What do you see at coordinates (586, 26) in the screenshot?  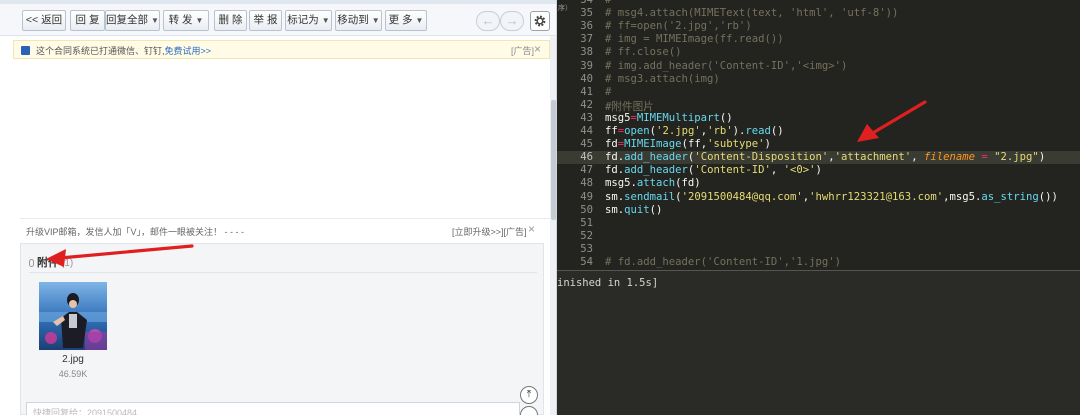 I see `line-number: 36` at bounding box center [586, 26].